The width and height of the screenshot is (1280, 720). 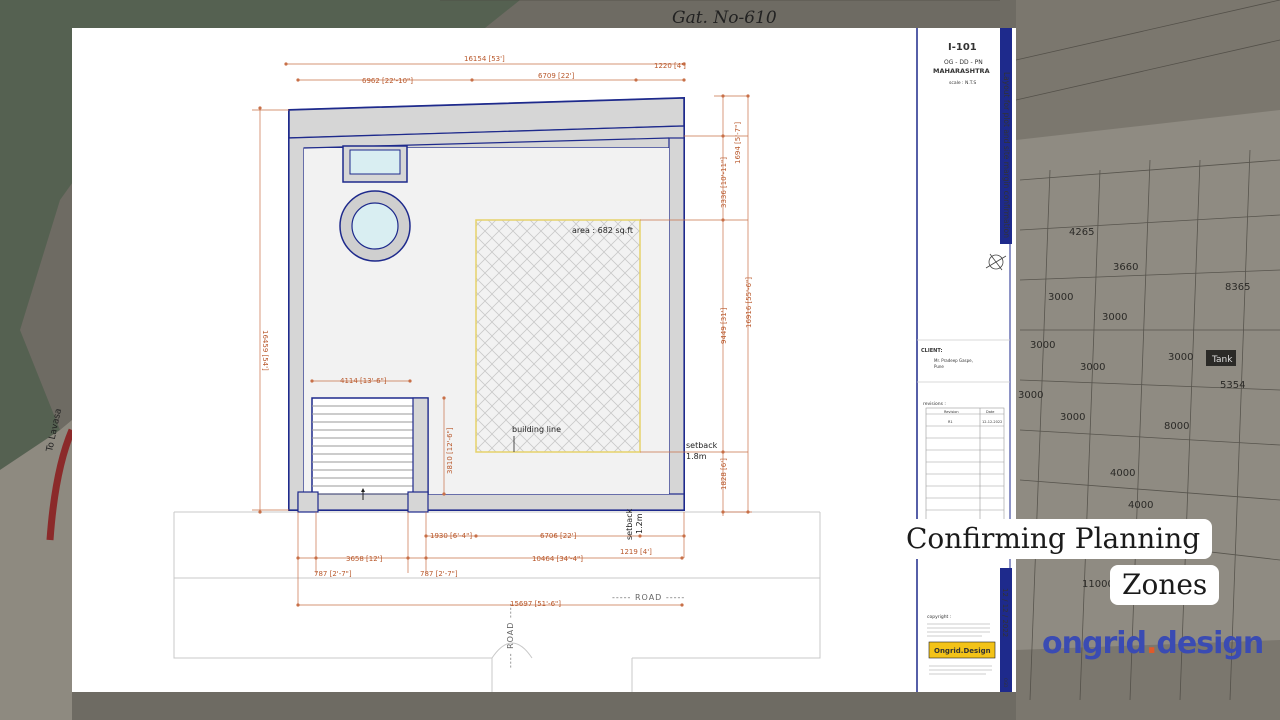 I want to click on brand-logo-a: ongrid, so click(x=1094, y=643).